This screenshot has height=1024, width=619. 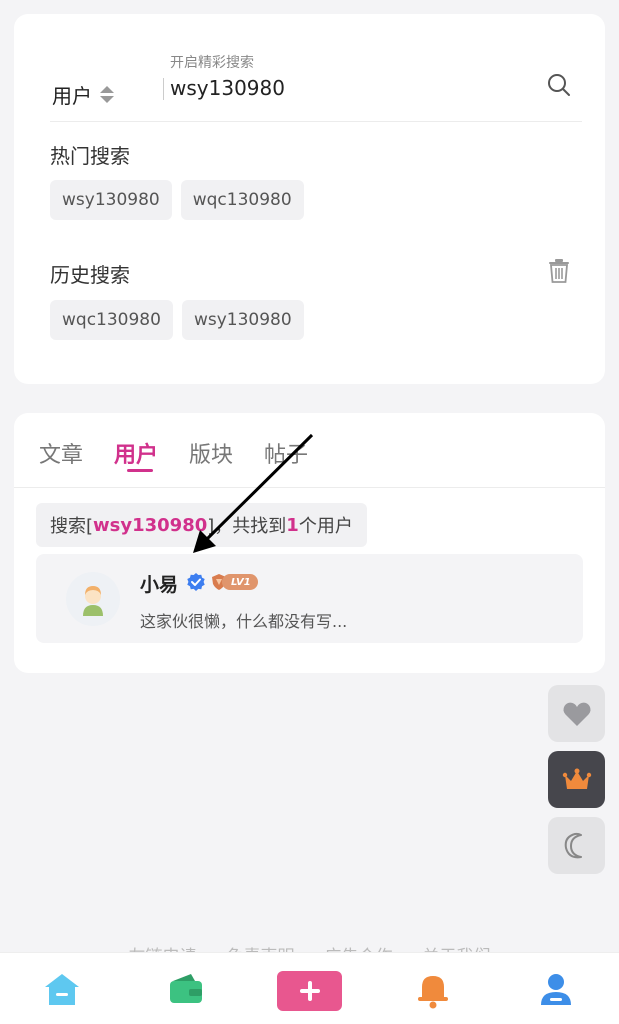 I want to click on result-keyword: wsy130980, so click(x=150, y=525).